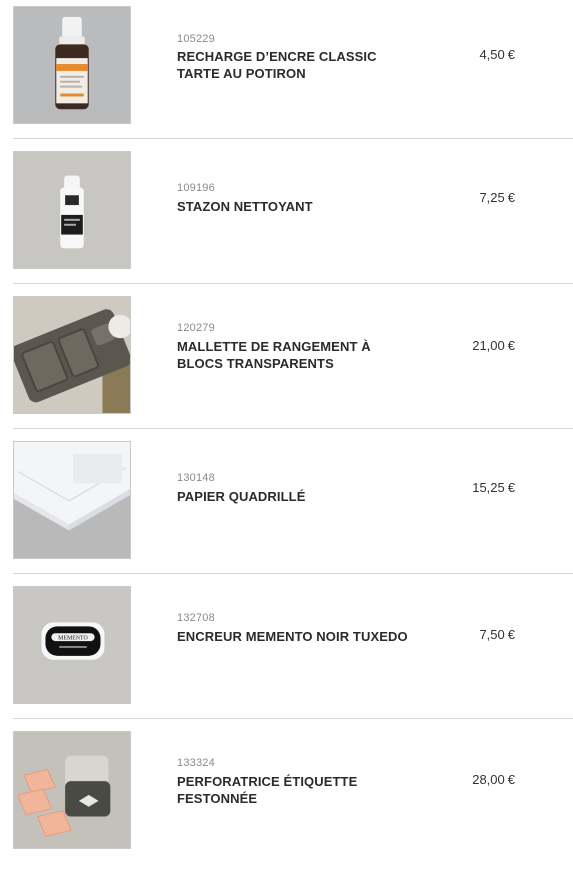  What do you see at coordinates (196, 328) in the screenshot?
I see `product-sku: 120279` at bounding box center [196, 328].